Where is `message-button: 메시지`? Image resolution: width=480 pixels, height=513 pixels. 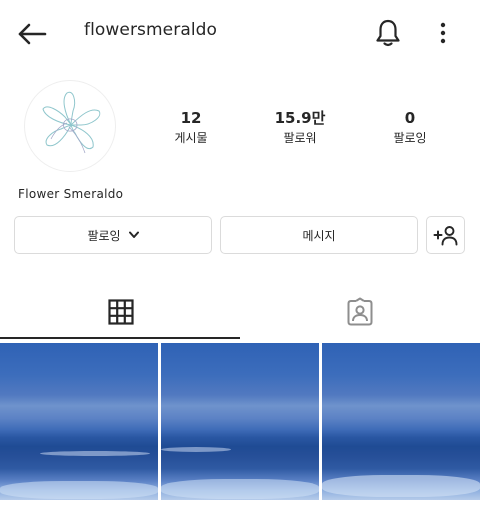
message-button: 메시지 is located at coordinates (319, 235).